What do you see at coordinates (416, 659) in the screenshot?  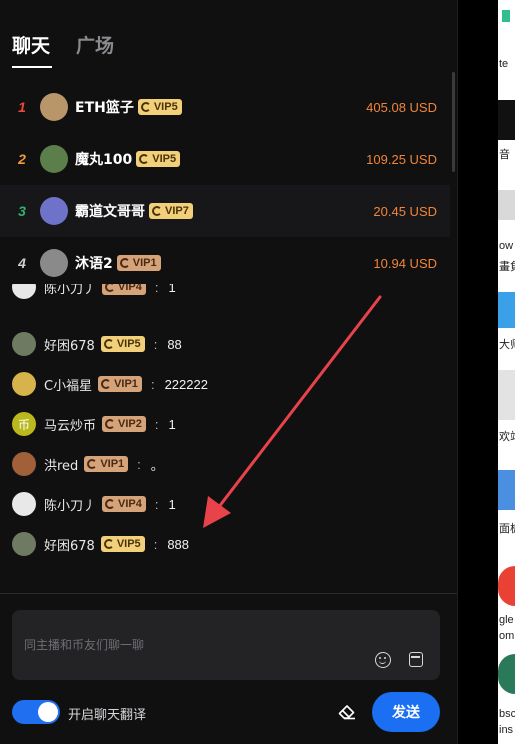 I see `gift-box-icon` at bounding box center [416, 659].